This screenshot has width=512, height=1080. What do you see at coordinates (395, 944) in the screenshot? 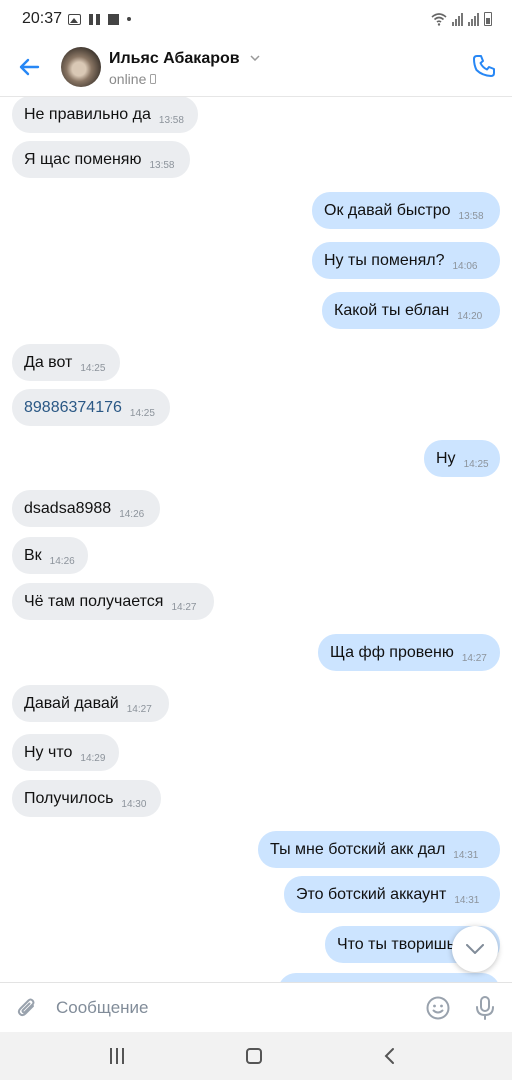
I see `message-text: Что ты творишь` at bounding box center [395, 944].